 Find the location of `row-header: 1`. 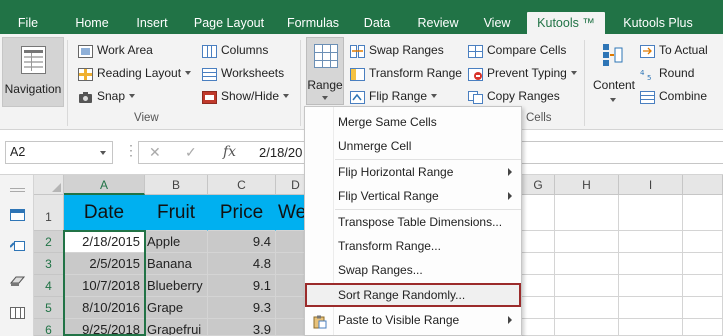

row-header: 1 is located at coordinates (49, 213).